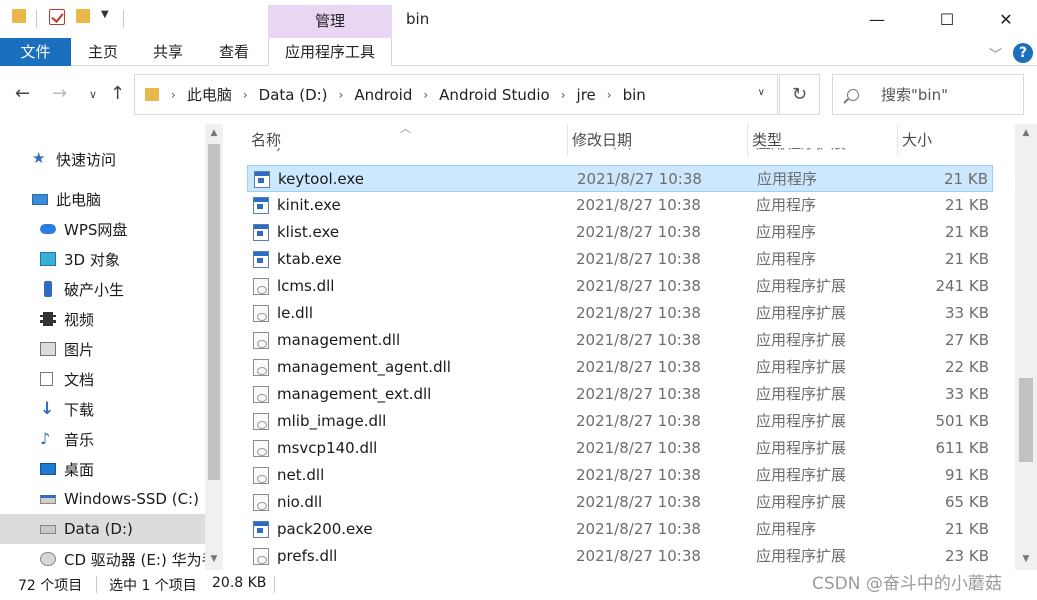 This screenshot has height=600, width=1037. Describe the element at coordinates (620, 232) in the screenshot. I see `file-row: klist.exe 2021/8/27 10:38 应用程序 21 KB` at that location.